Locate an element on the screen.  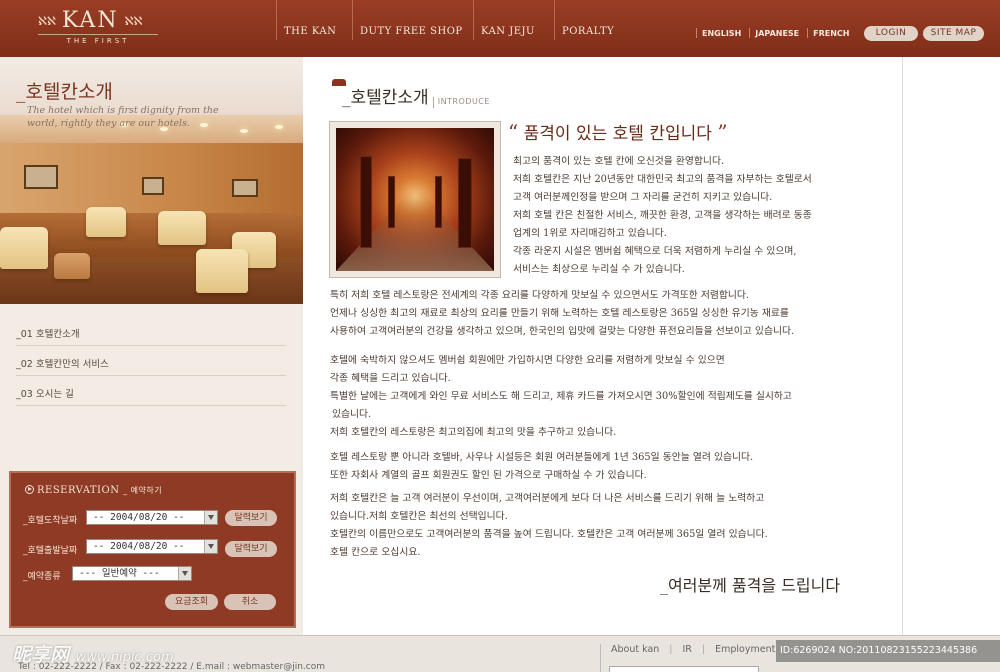
family-site-select is located at coordinates (684, 669).